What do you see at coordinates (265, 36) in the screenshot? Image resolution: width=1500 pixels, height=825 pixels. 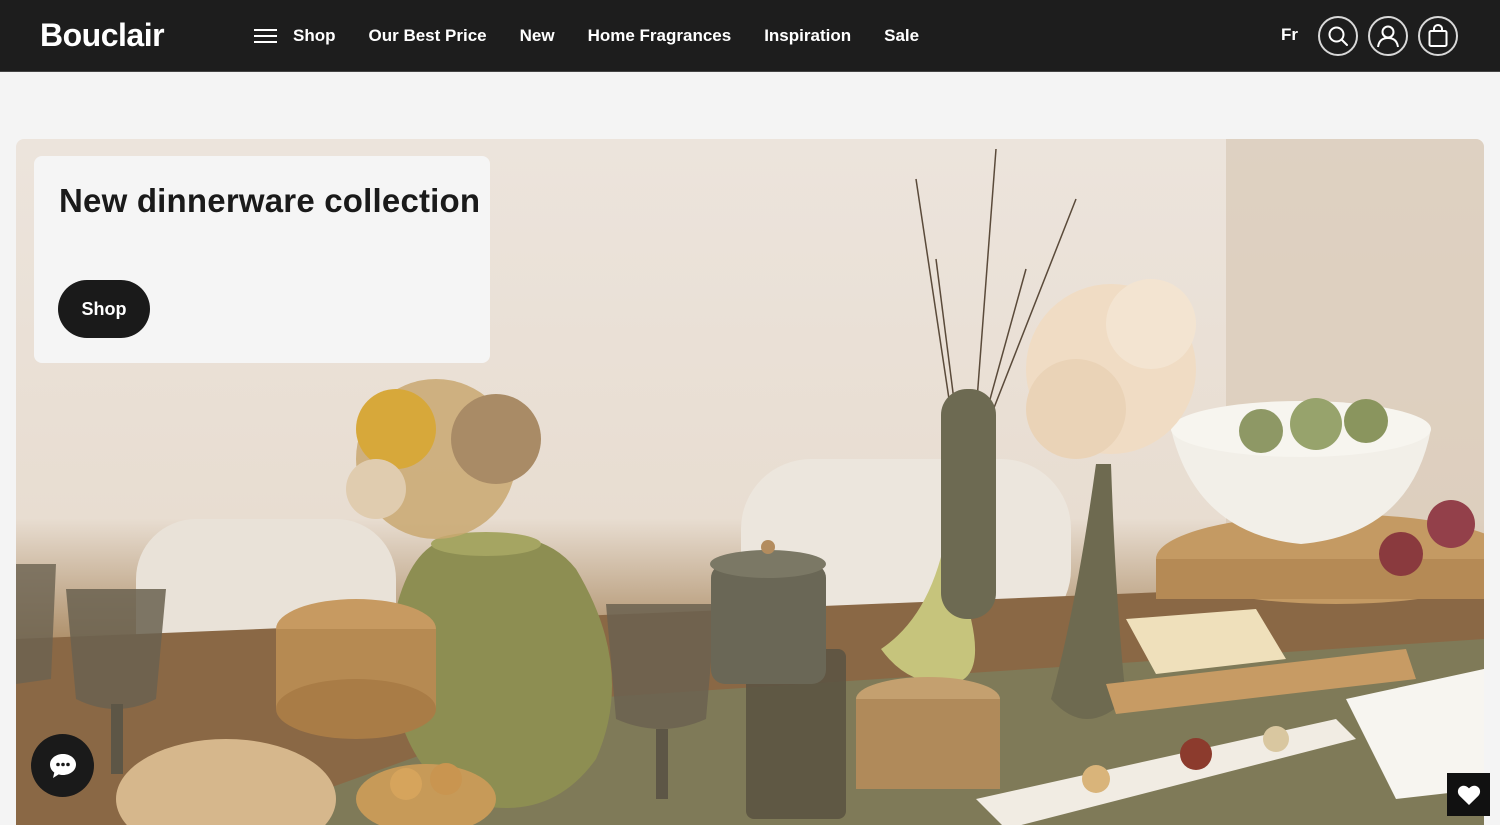 I see `hamburger-menu-icon` at bounding box center [265, 36].